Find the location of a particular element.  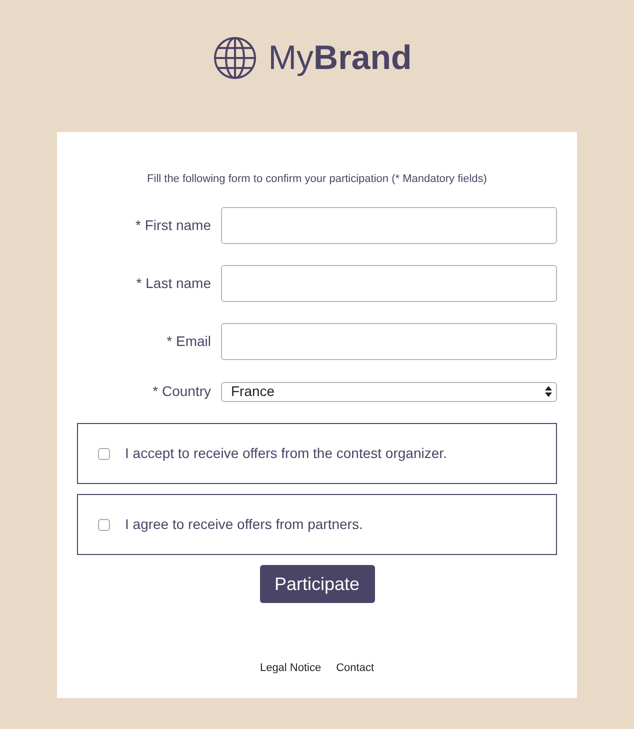

participate-button: Participate is located at coordinates (317, 584).